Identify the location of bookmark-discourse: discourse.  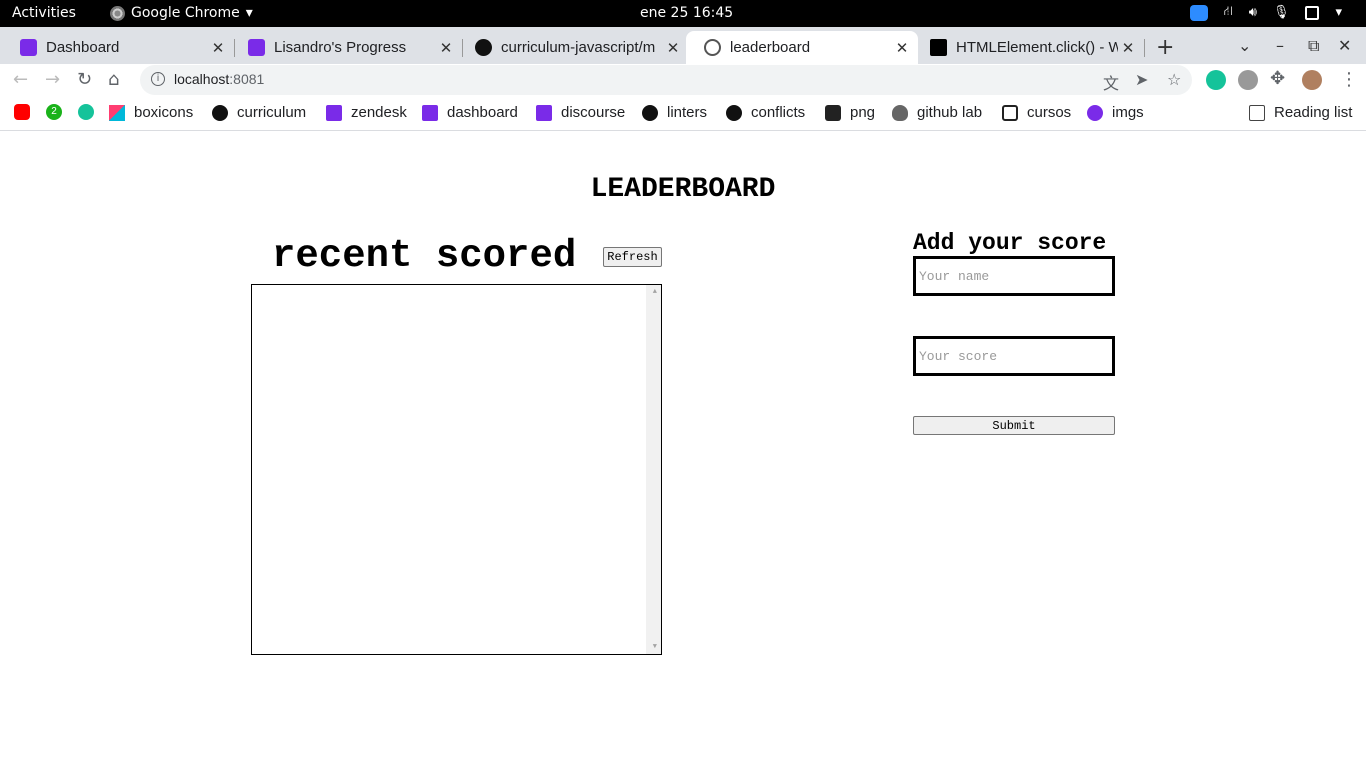
(580, 112).